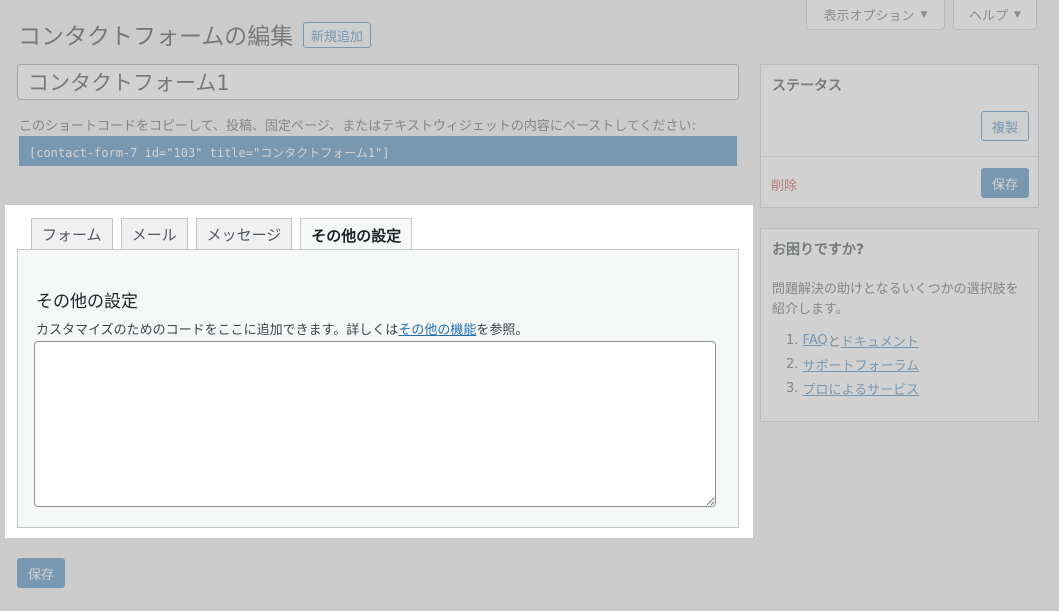 The image size is (1059, 611). What do you see at coordinates (861, 388) in the screenshot?
I see `professional-services-link: プロによるサービス` at bounding box center [861, 388].